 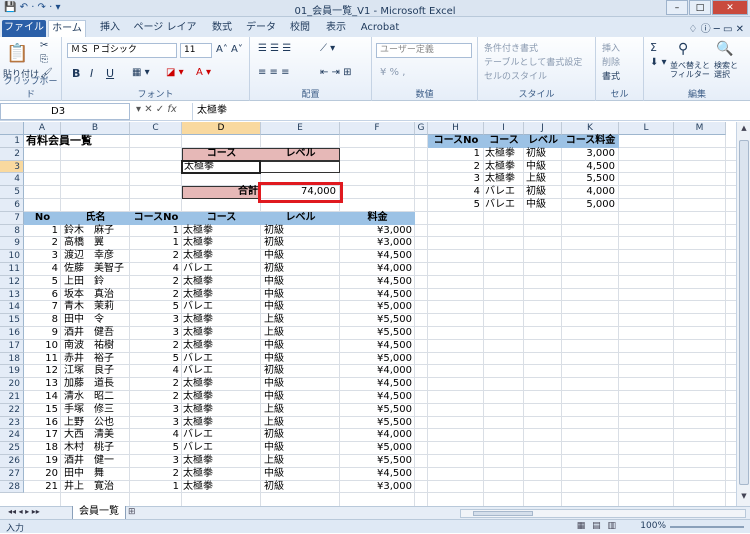 I want to click on row-header-9: 9, so click(x=12, y=244).